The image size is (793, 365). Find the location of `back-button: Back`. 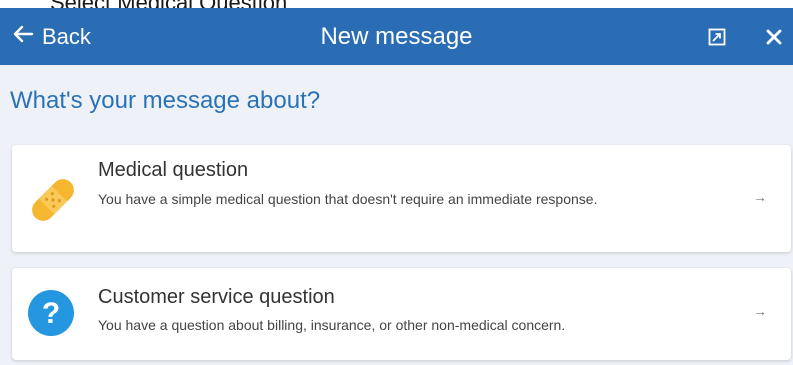

back-button: Back is located at coordinates (51, 36).